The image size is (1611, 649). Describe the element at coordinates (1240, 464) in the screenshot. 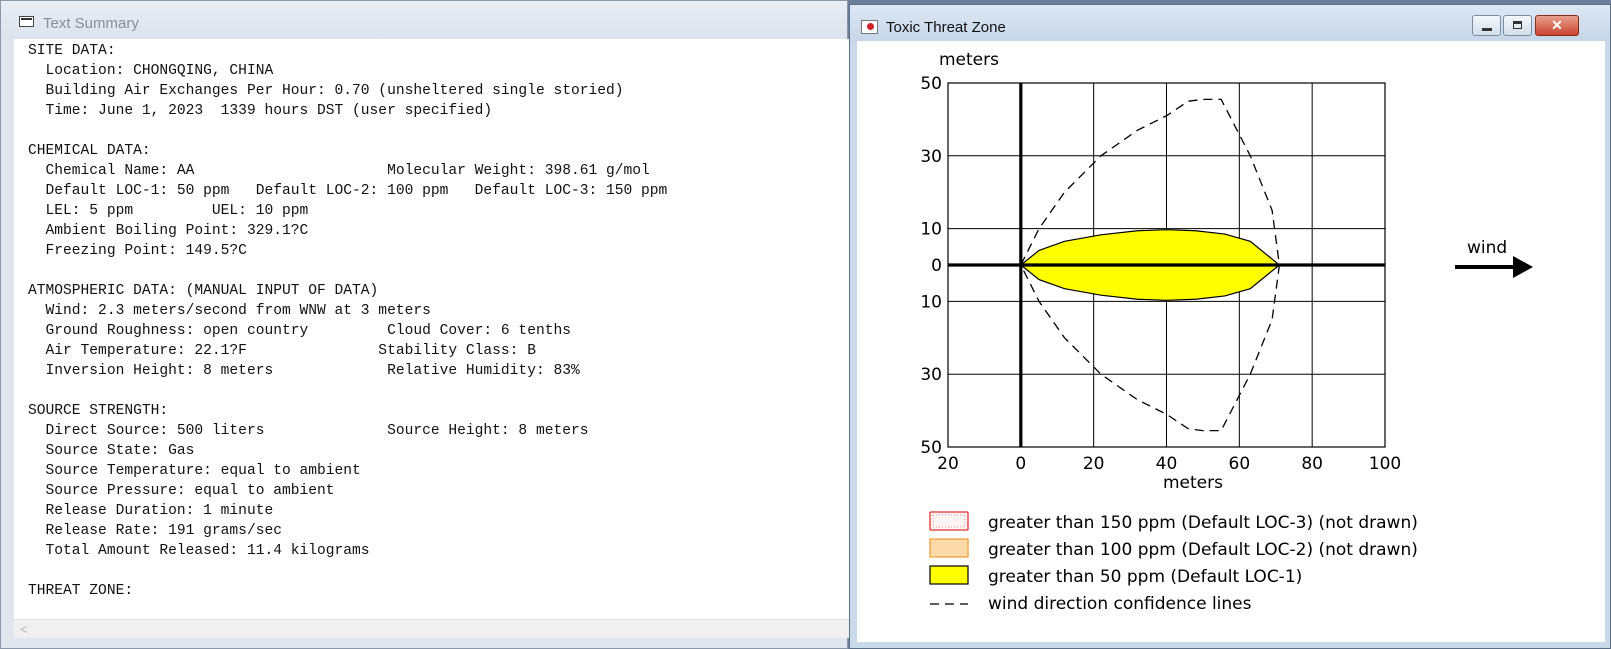

I see `x-tick-label: 60` at that location.